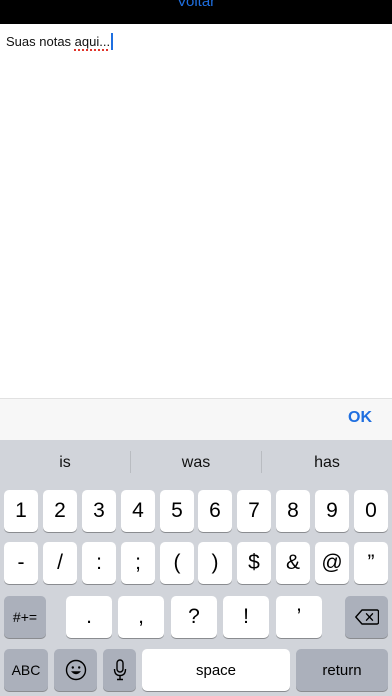  What do you see at coordinates (332, 563) in the screenshot?
I see `key-at: @` at bounding box center [332, 563].